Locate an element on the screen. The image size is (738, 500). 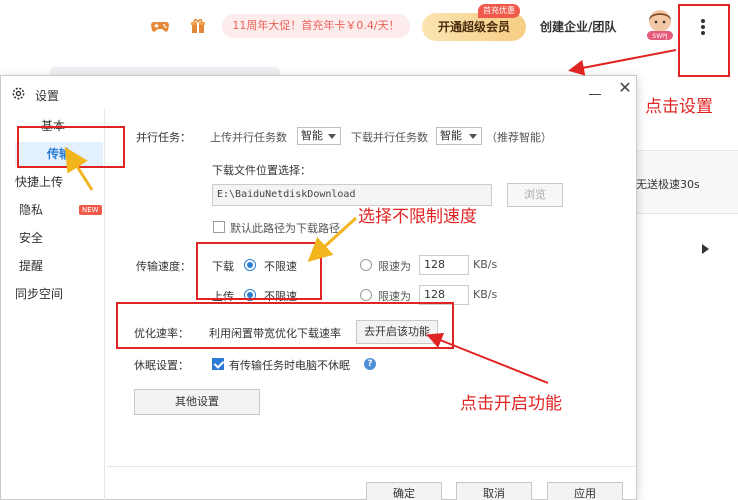
default-path-checkbox is located at coordinates (219, 227).